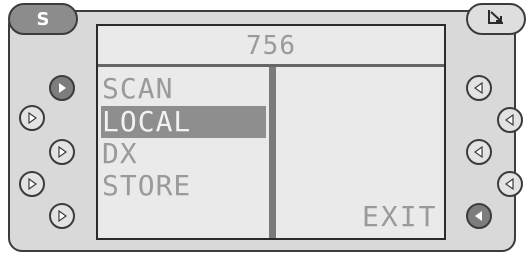  I want to click on s-button-label: S, so click(43, 19).